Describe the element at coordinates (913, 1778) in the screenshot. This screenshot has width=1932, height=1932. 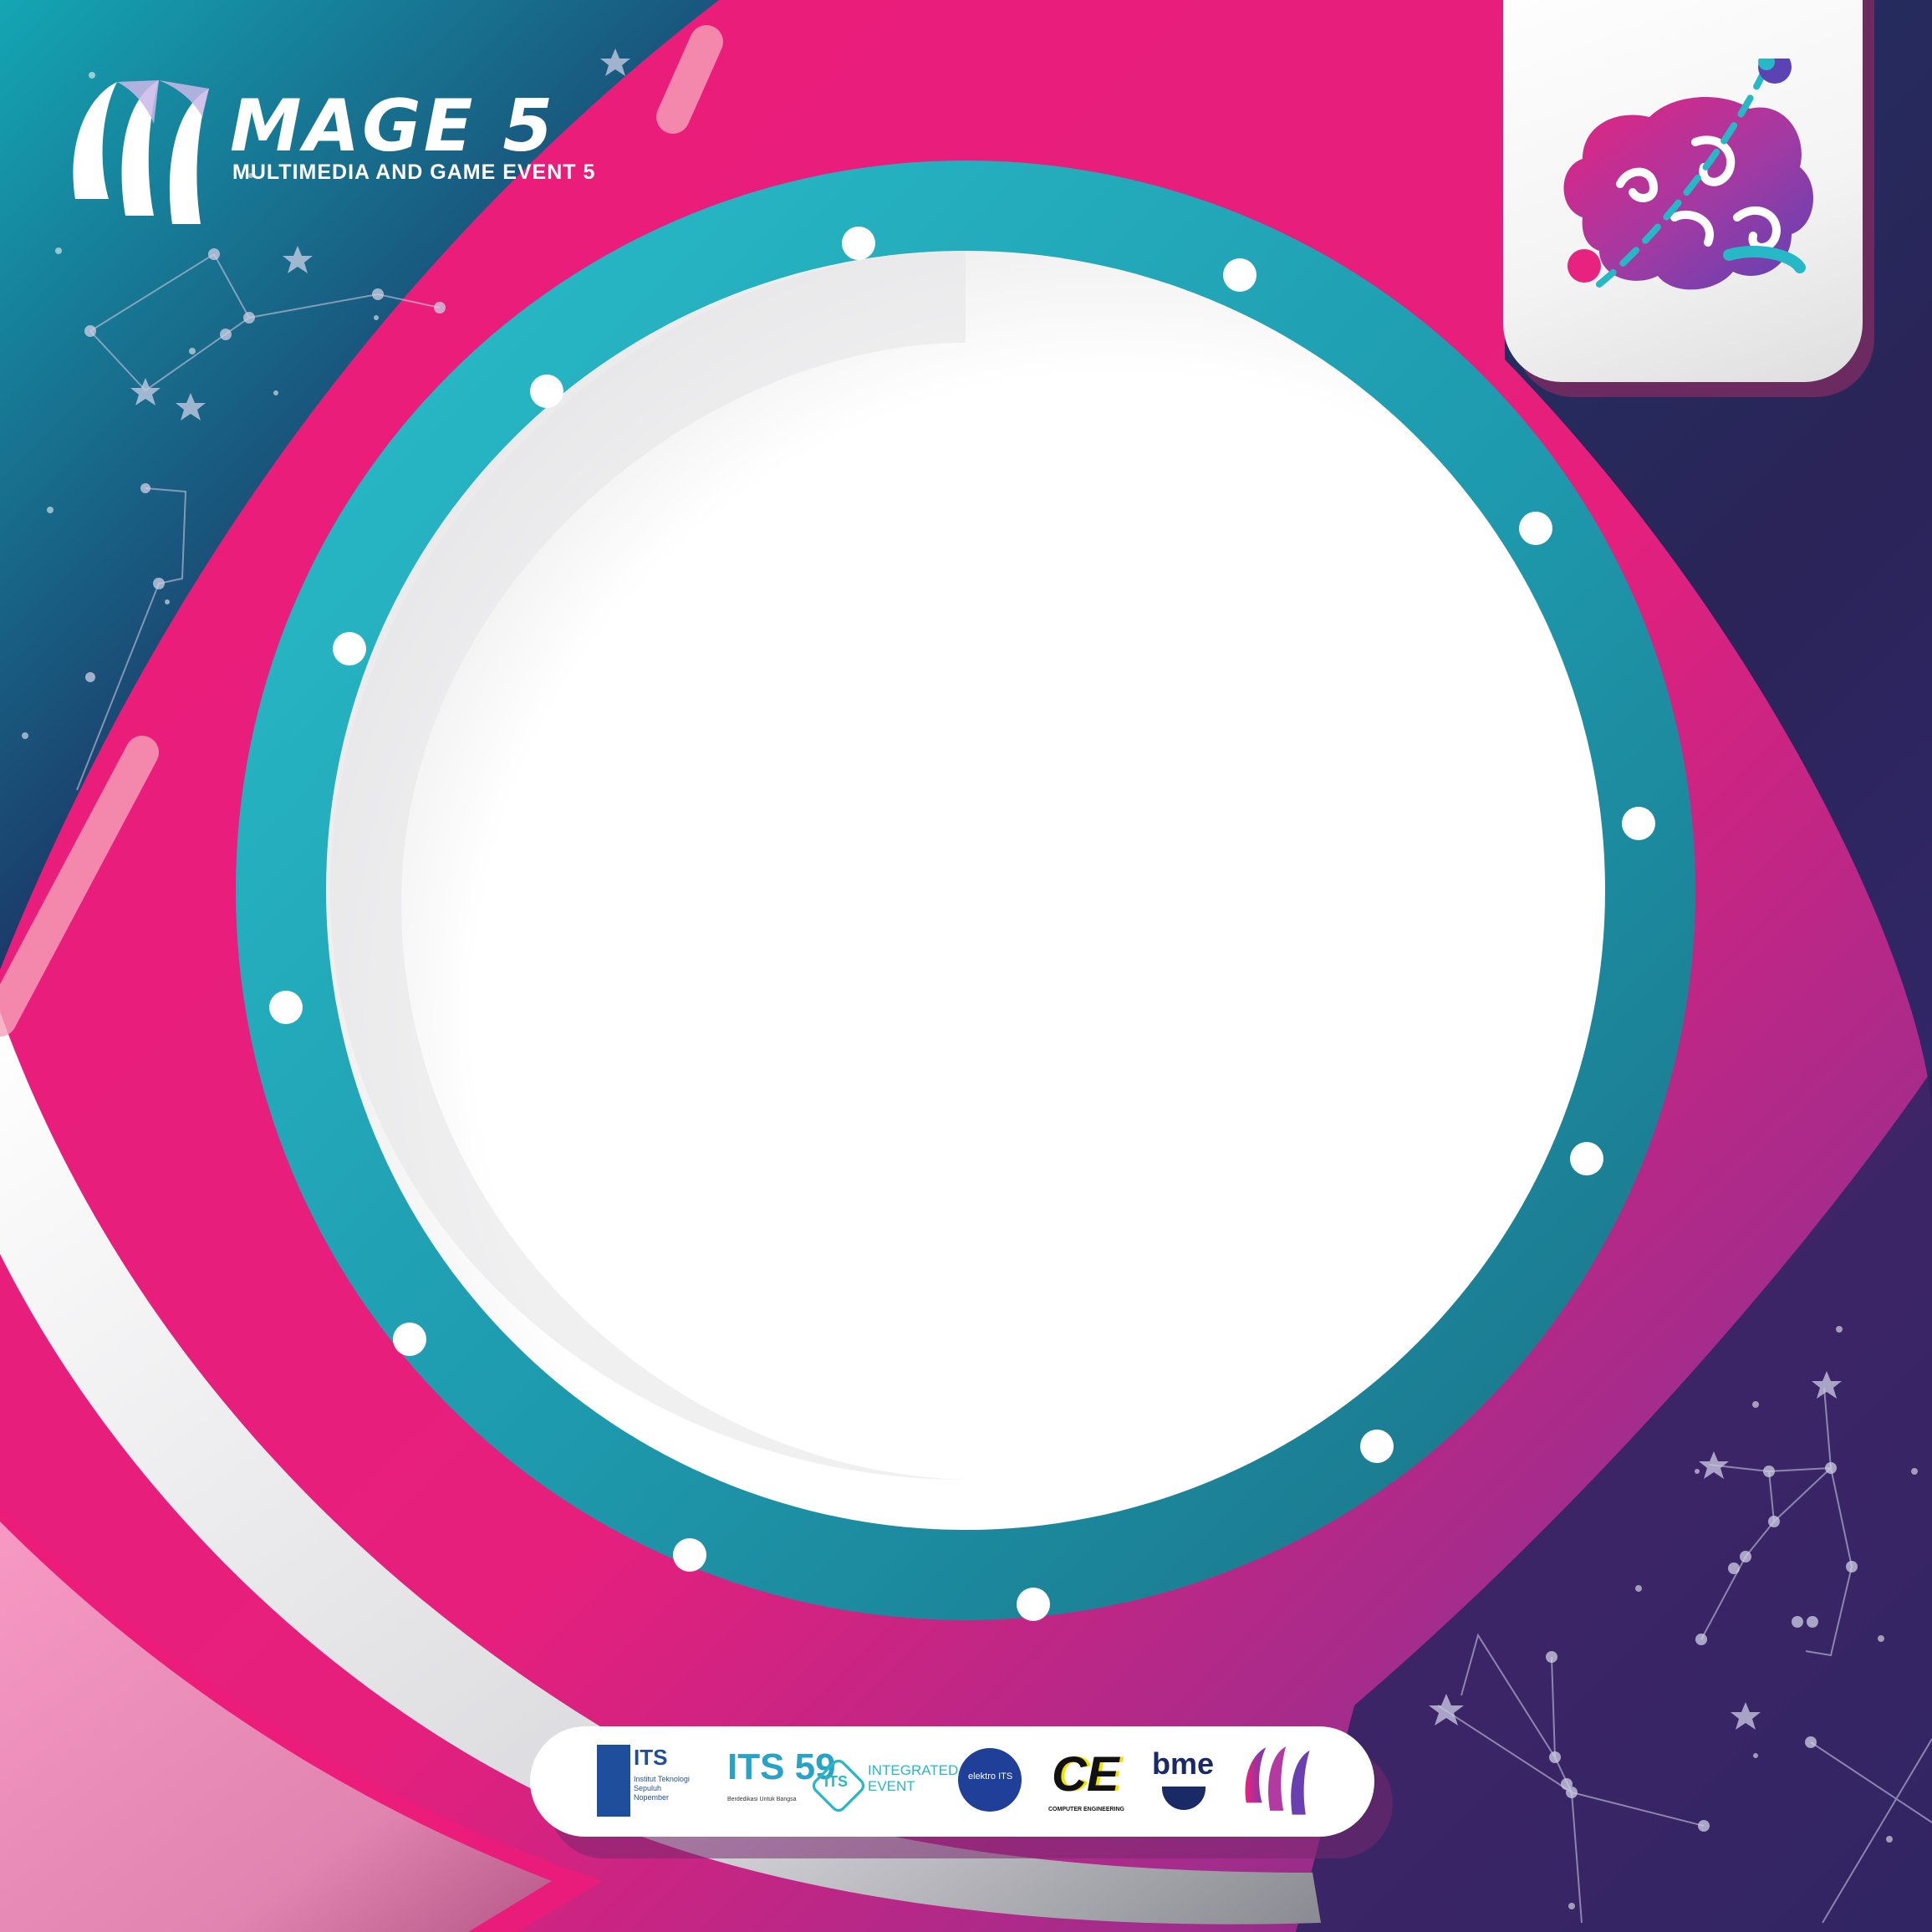
I see `sponsor-integrated-tagline: INTEGRATED EVENT` at that location.